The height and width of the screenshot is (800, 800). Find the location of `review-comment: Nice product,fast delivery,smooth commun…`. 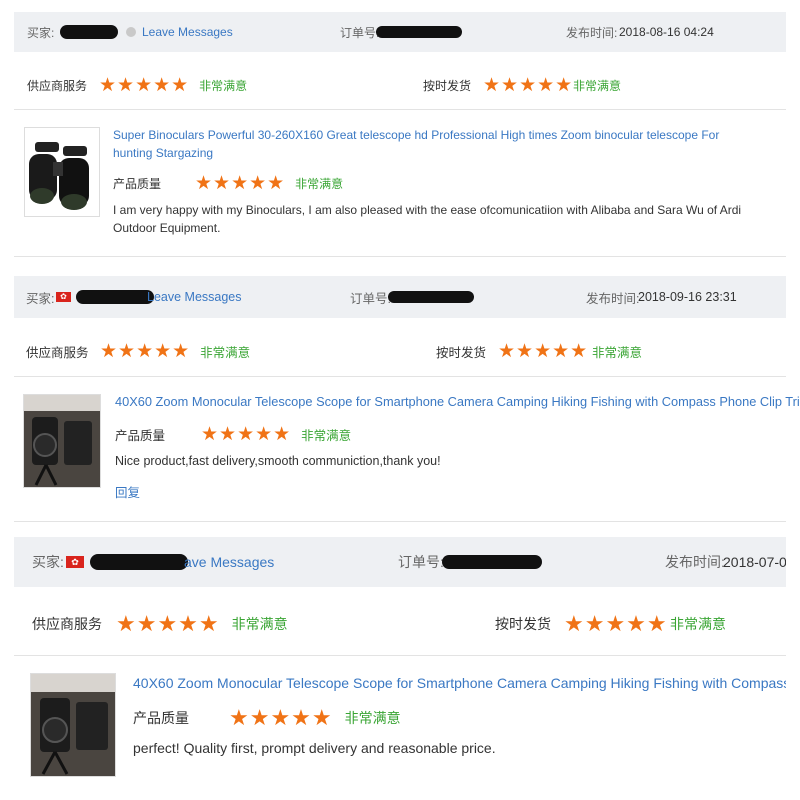

review-comment: Nice product,fast delivery,smooth commun… is located at coordinates (278, 461).